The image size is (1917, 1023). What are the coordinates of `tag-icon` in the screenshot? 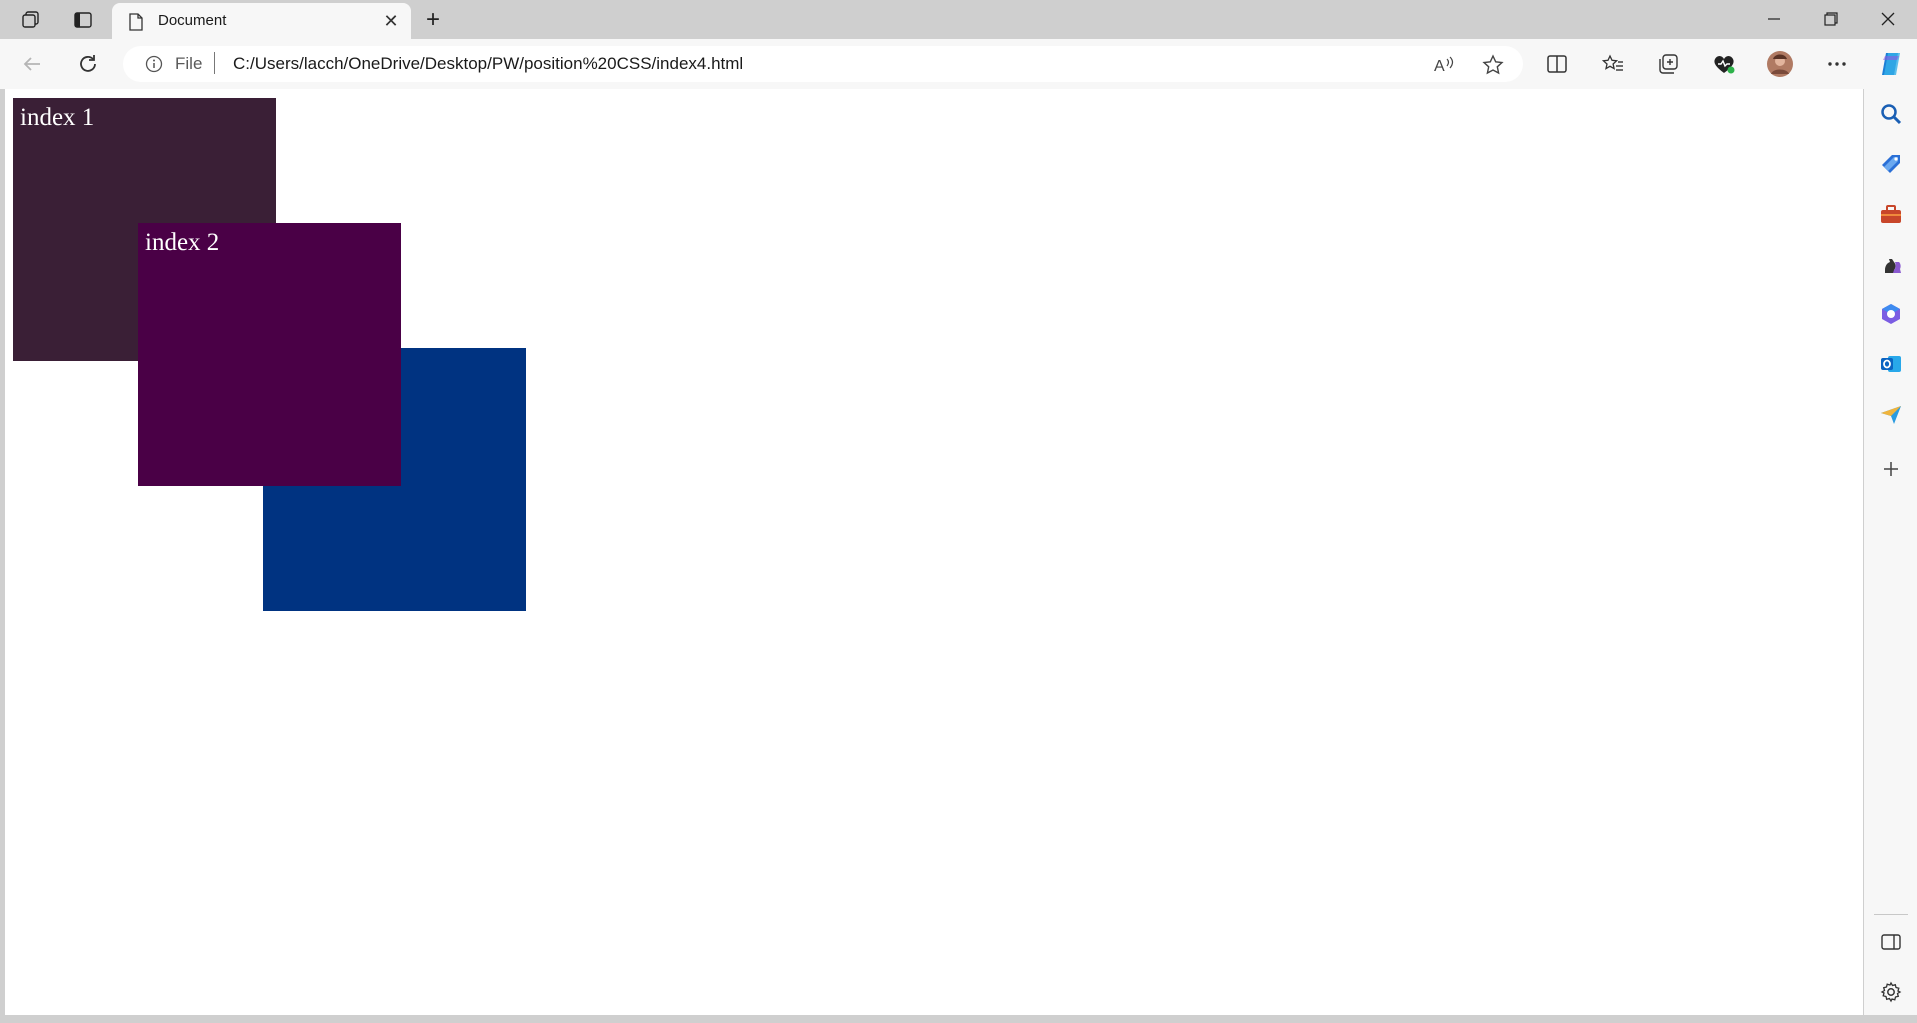 It's located at (1891, 164).